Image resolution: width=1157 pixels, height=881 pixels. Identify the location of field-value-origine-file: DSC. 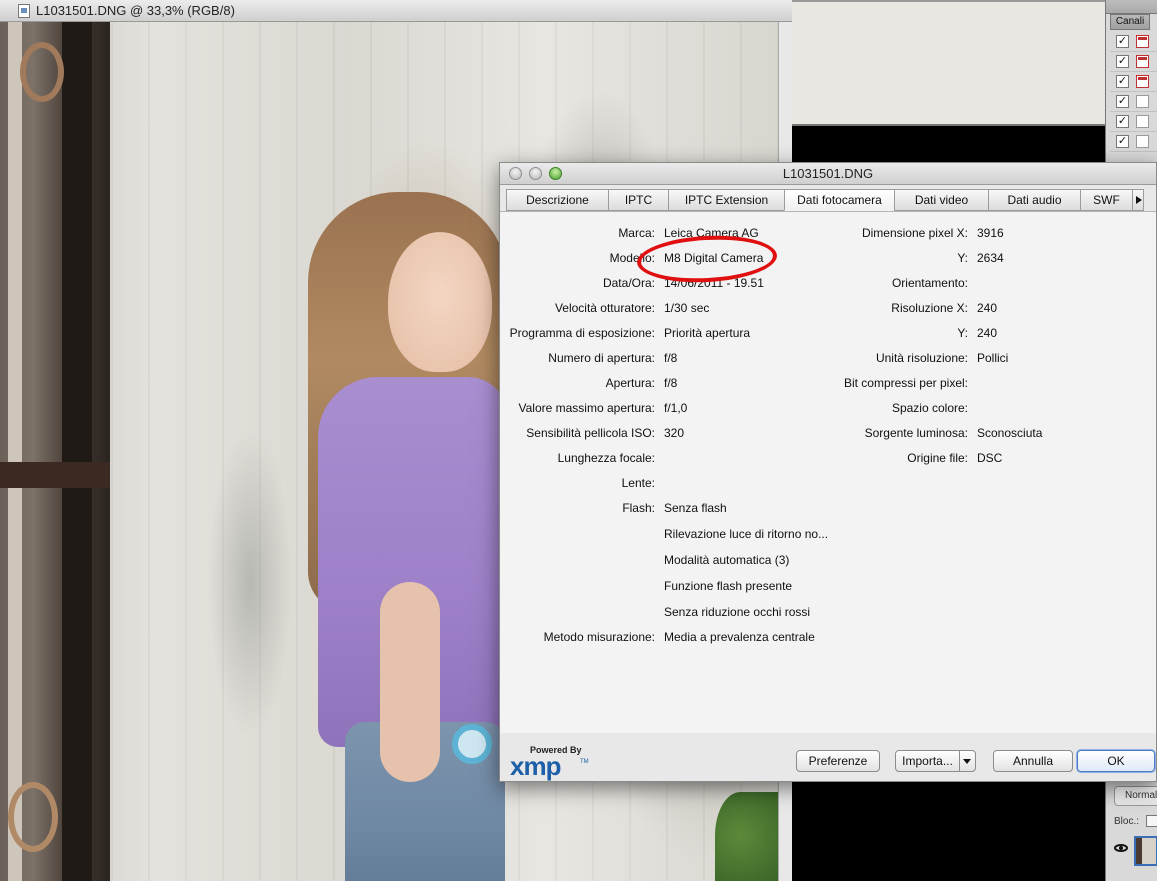
(989, 458).